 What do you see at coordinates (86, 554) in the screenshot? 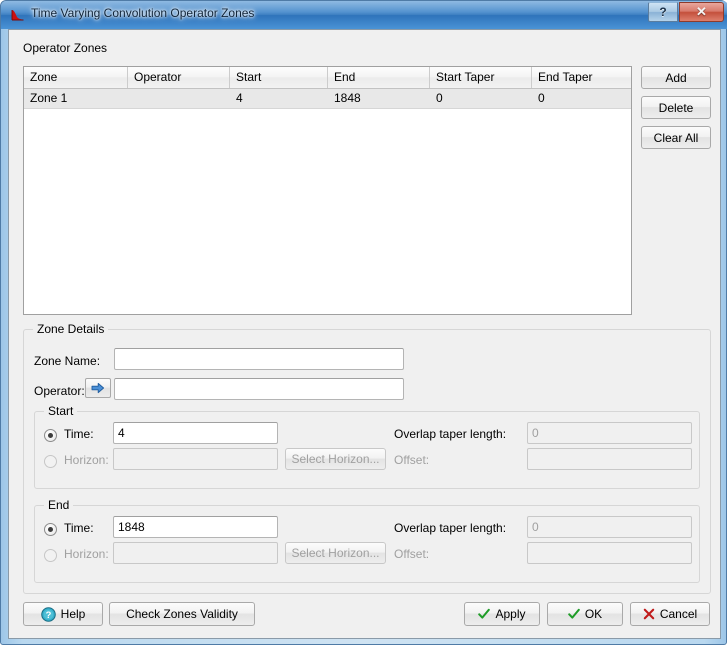
I see `end-horizon-label: Horizon:` at bounding box center [86, 554].